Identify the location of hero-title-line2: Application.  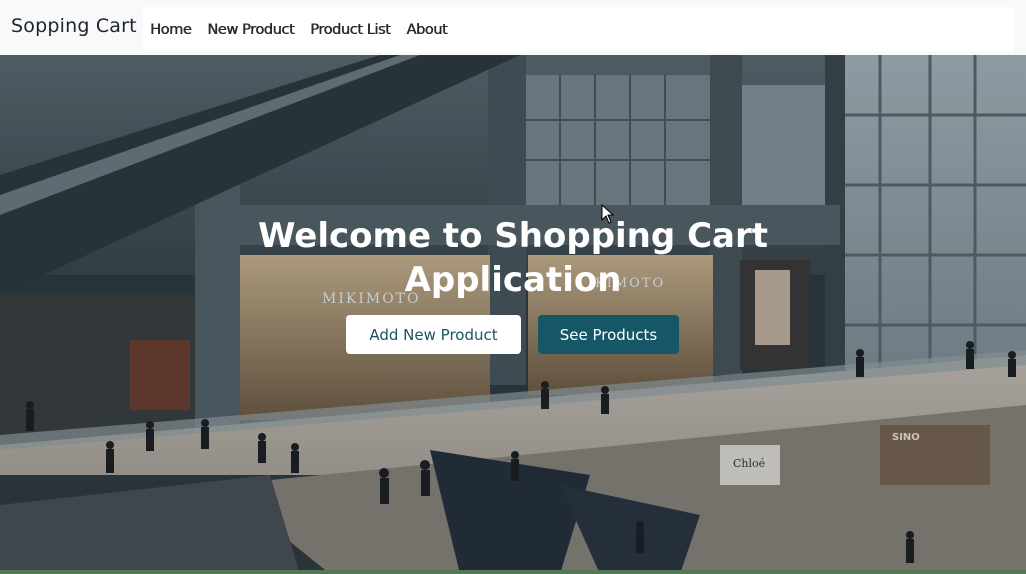
(513, 280).